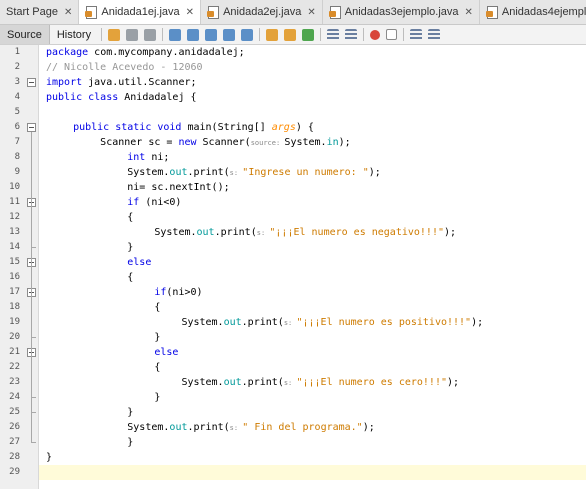  Describe the element at coordinates (17, 157) in the screenshot. I see `line-number: 8` at that location.